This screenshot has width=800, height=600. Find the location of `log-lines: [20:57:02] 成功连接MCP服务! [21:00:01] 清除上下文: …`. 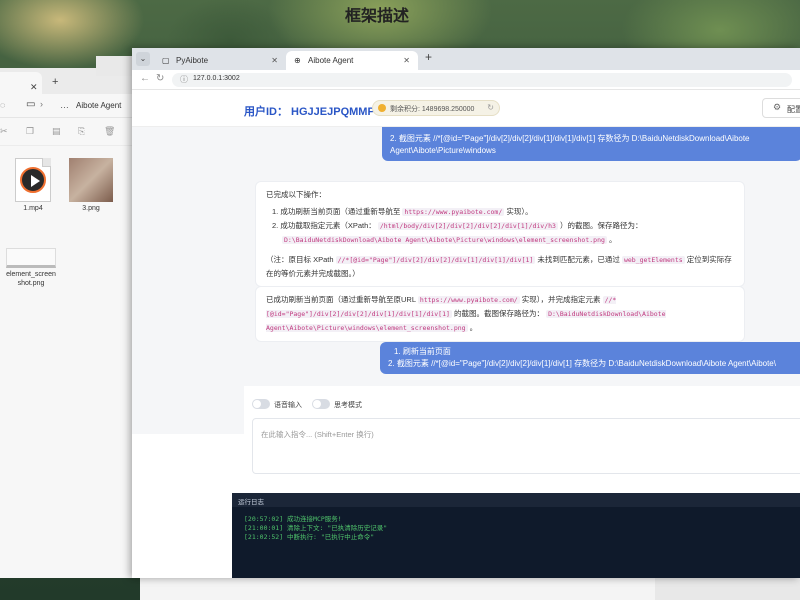

log-lines: [20:57:02] 成功连接MCP服务! [21:00:01] 清除上下文: … is located at coordinates (516, 524).